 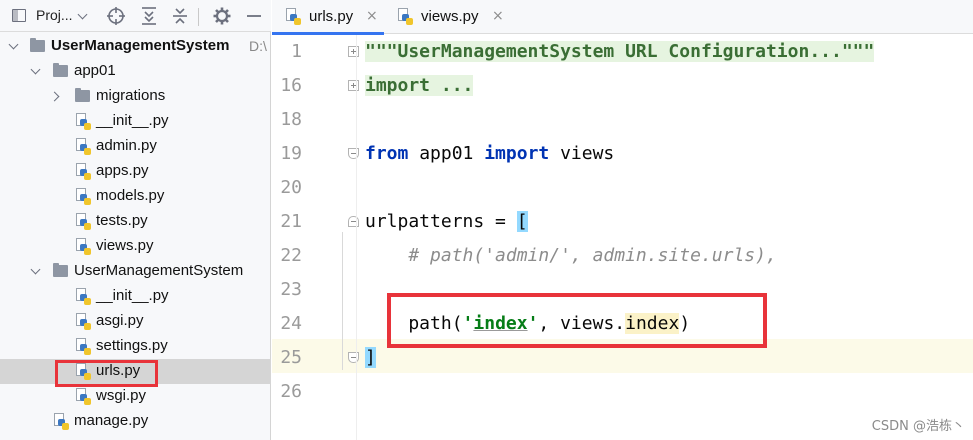 I want to click on tree-item-label: manage.py, so click(x=111, y=420).